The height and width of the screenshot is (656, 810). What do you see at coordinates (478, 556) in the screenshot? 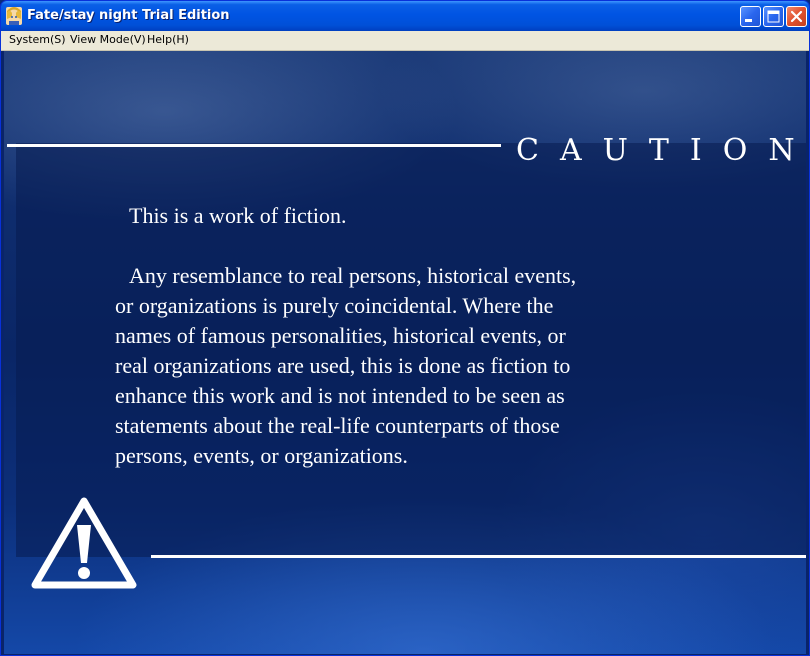
I see `bottom-divider` at bounding box center [478, 556].